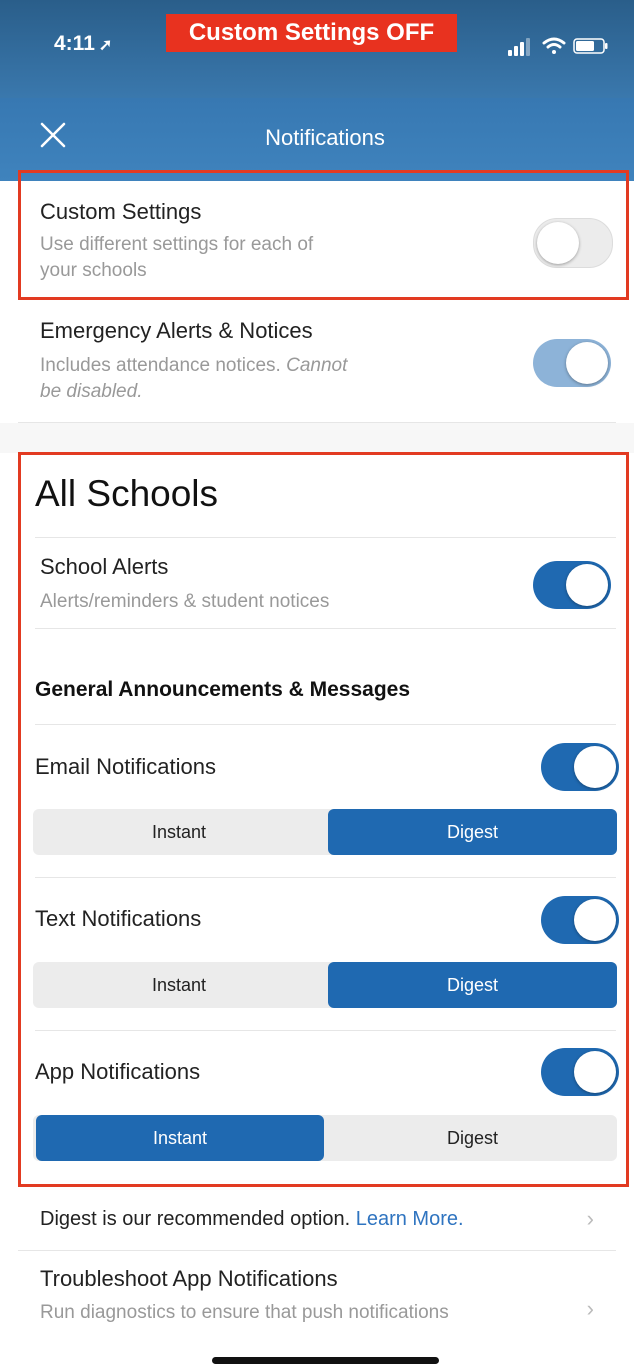 Image resolution: width=634 pixels, height=1372 pixels. What do you see at coordinates (472, 1138) in the screenshot?
I see `app-digest-option: Digest` at bounding box center [472, 1138].